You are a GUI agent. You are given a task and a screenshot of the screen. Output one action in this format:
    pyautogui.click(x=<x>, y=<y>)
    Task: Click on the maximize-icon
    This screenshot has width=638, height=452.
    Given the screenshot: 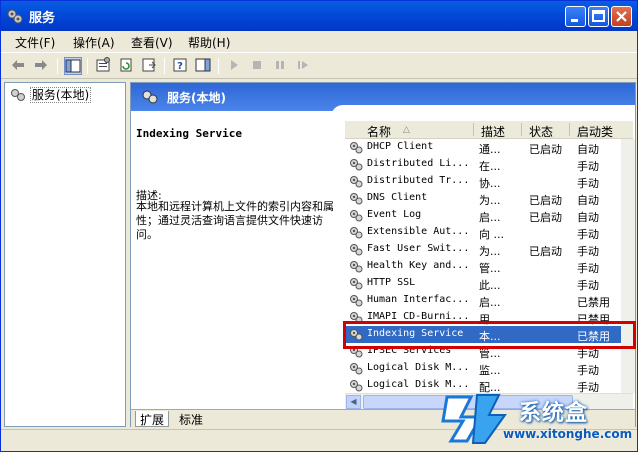 What is the action you would take?
    pyautogui.click(x=598, y=16)
    